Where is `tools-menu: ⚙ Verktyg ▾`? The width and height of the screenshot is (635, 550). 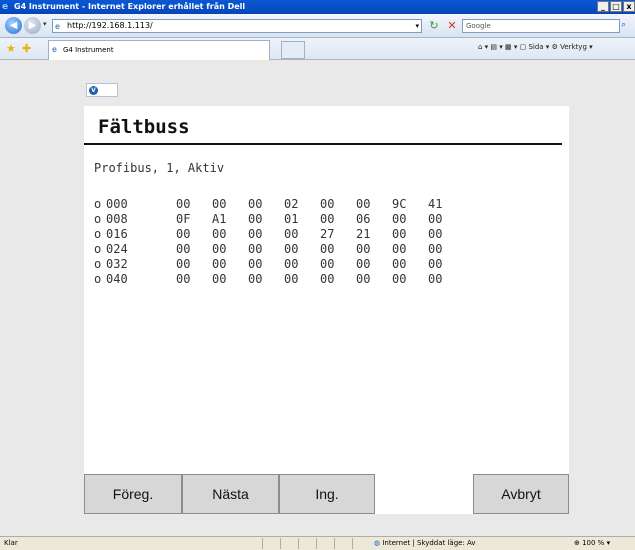
tools-menu: ⚙ Verktyg ▾ is located at coordinates (572, 47).